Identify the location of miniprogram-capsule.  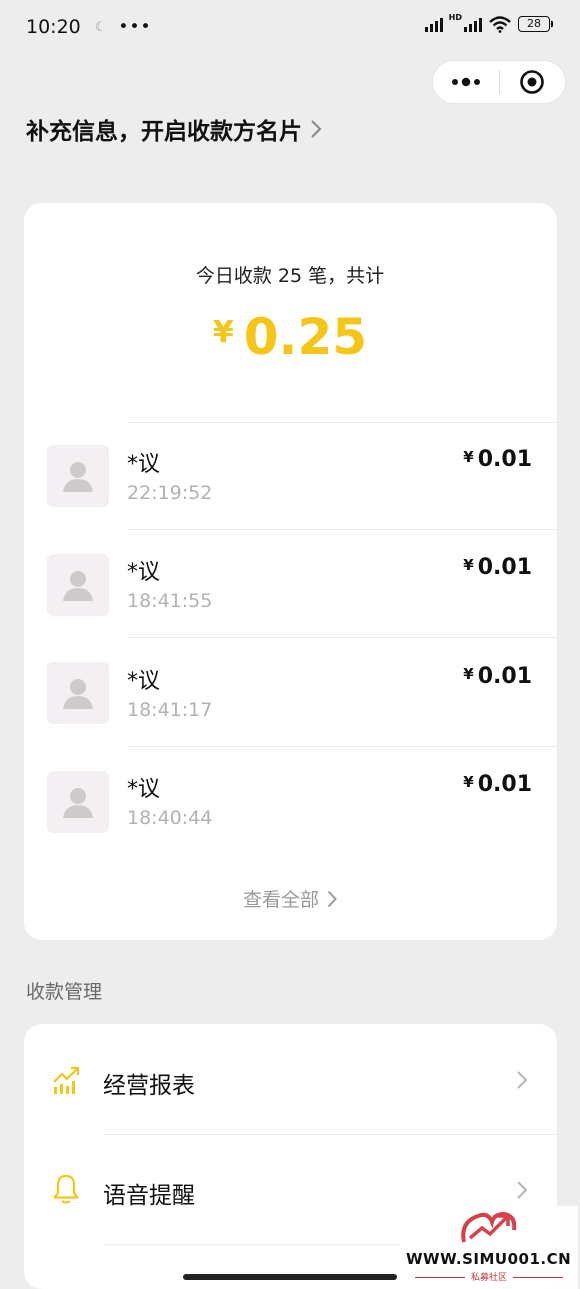
(499, 82).